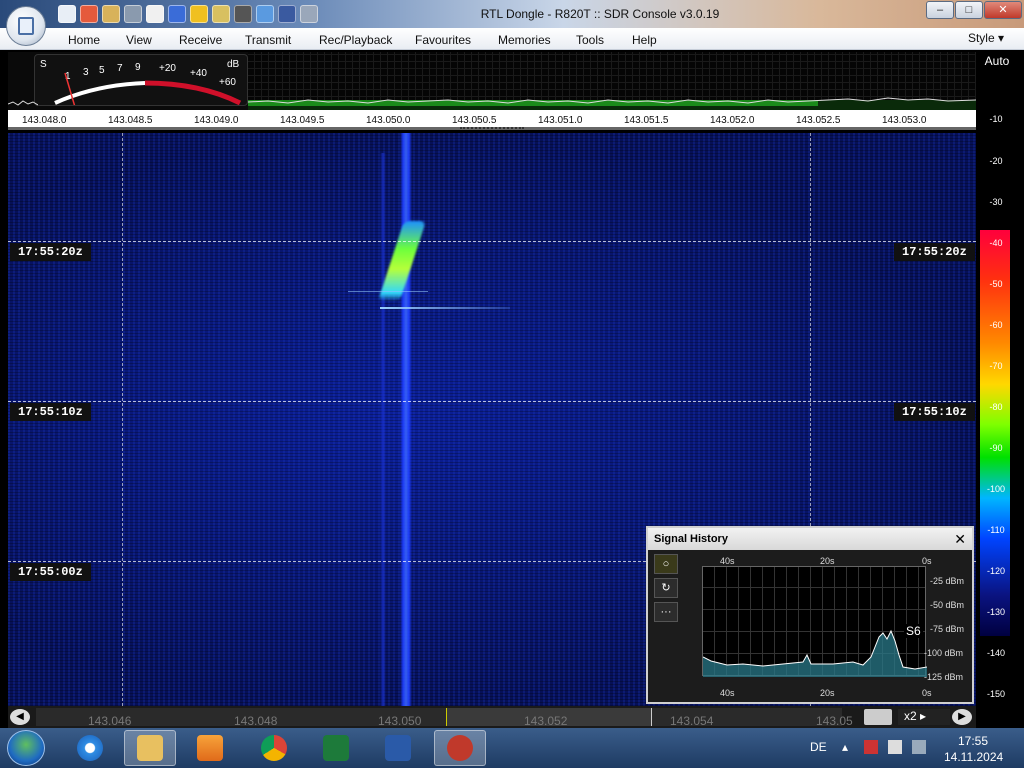 The height and width of the screenshot is (768, 1024). I want to click on menu-view: View, so click(139, 40).